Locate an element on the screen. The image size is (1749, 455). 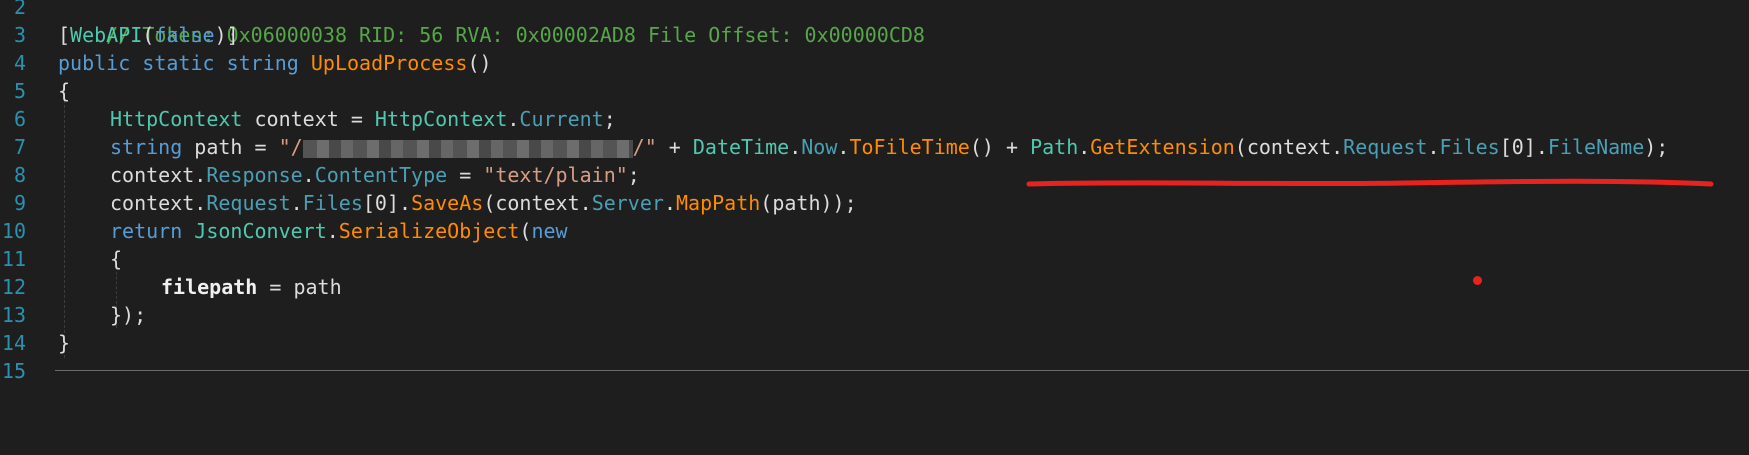
code-line-12: filepath = path is located at coordinates (251, 287).